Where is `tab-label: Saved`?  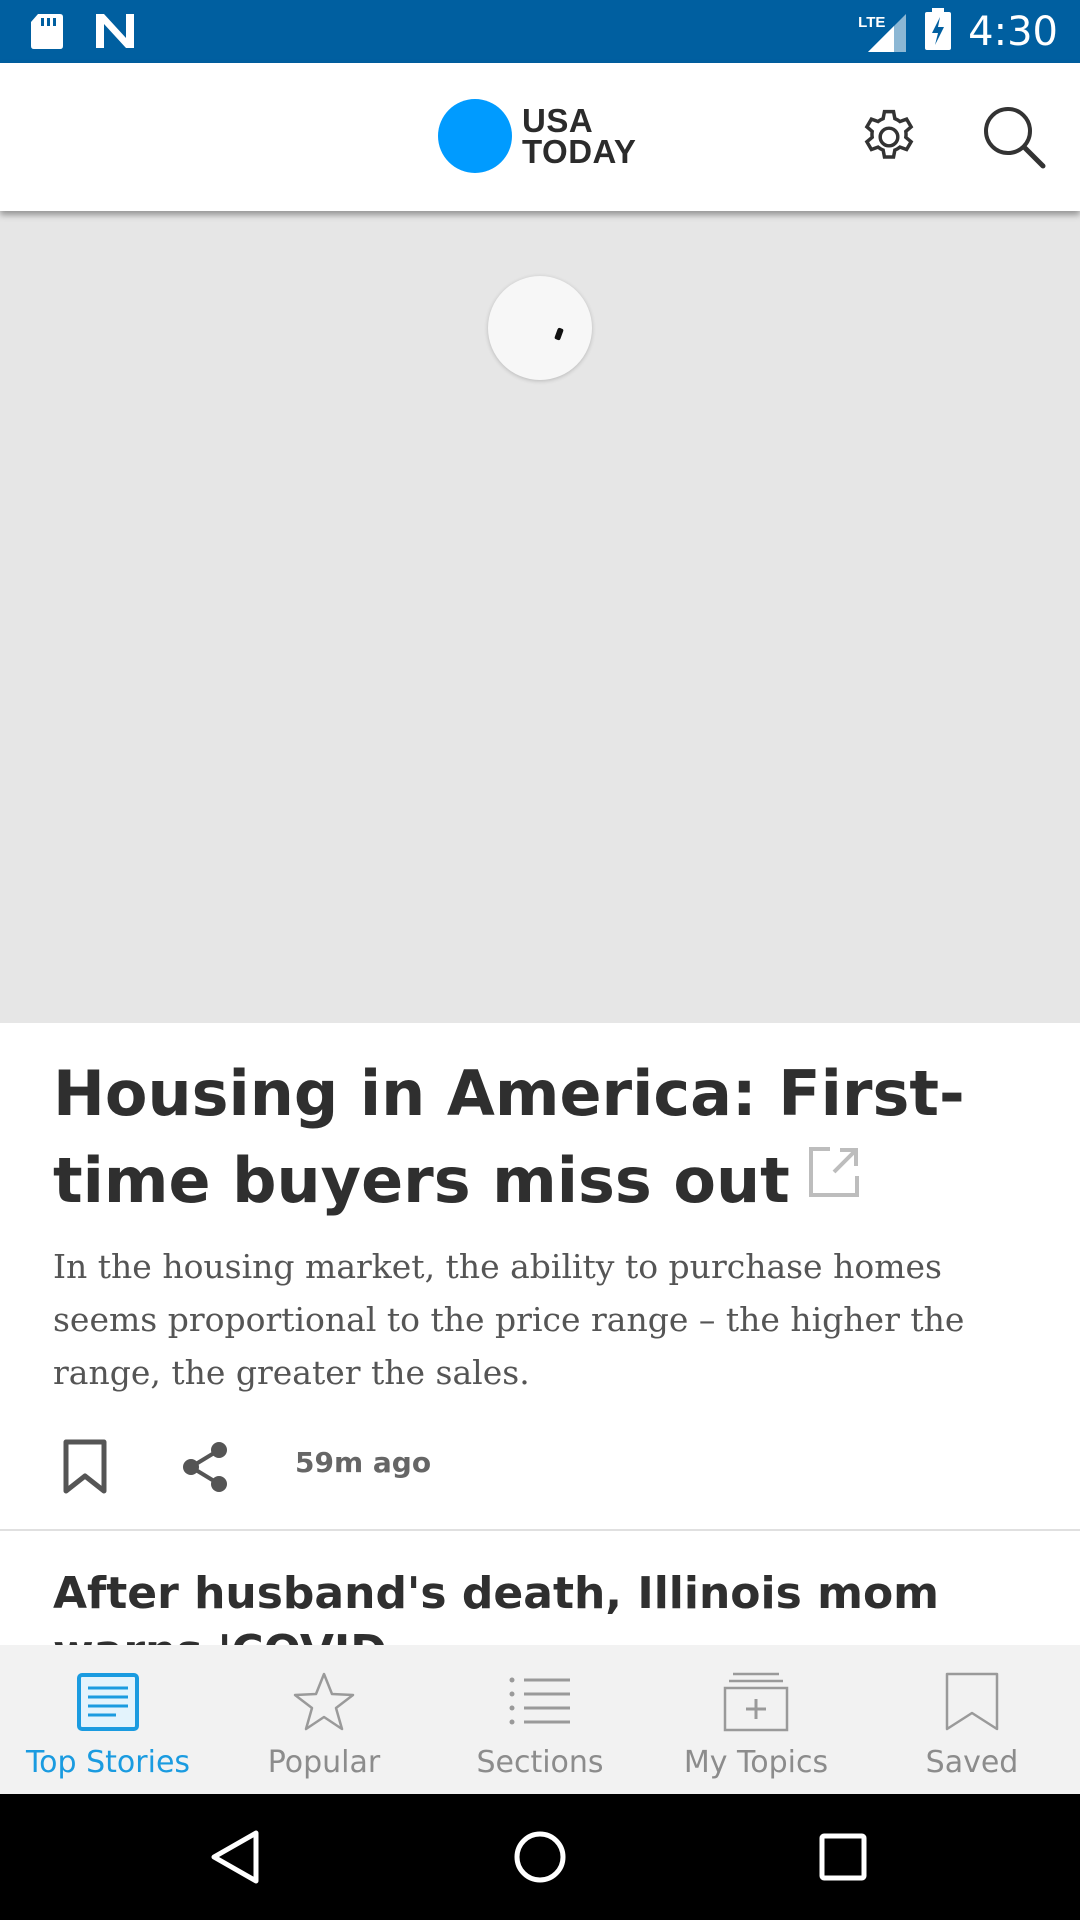 tab-label: Saved is located at coordinates (972, 1762).